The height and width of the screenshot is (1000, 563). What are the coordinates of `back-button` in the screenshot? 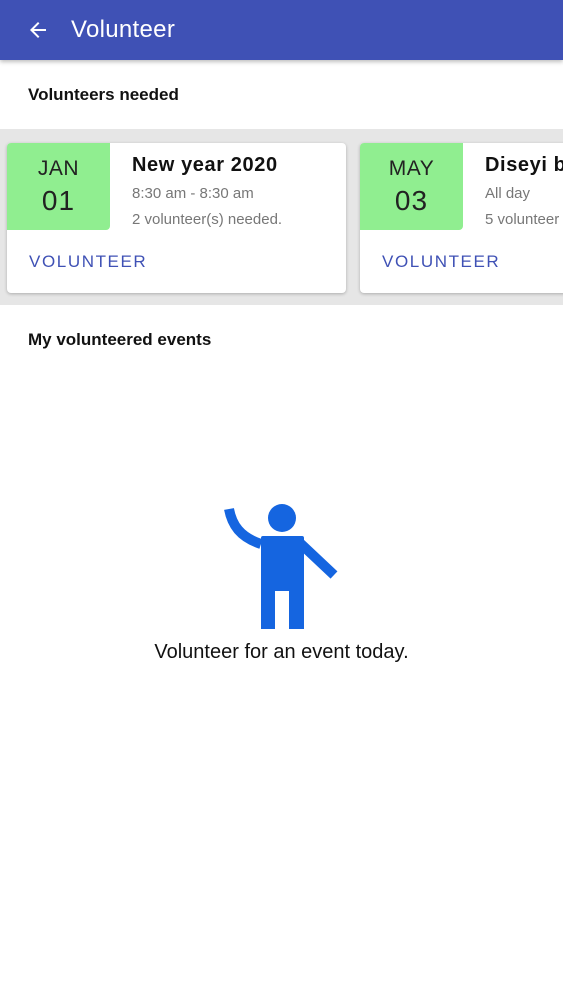 It's located at (38, 30).